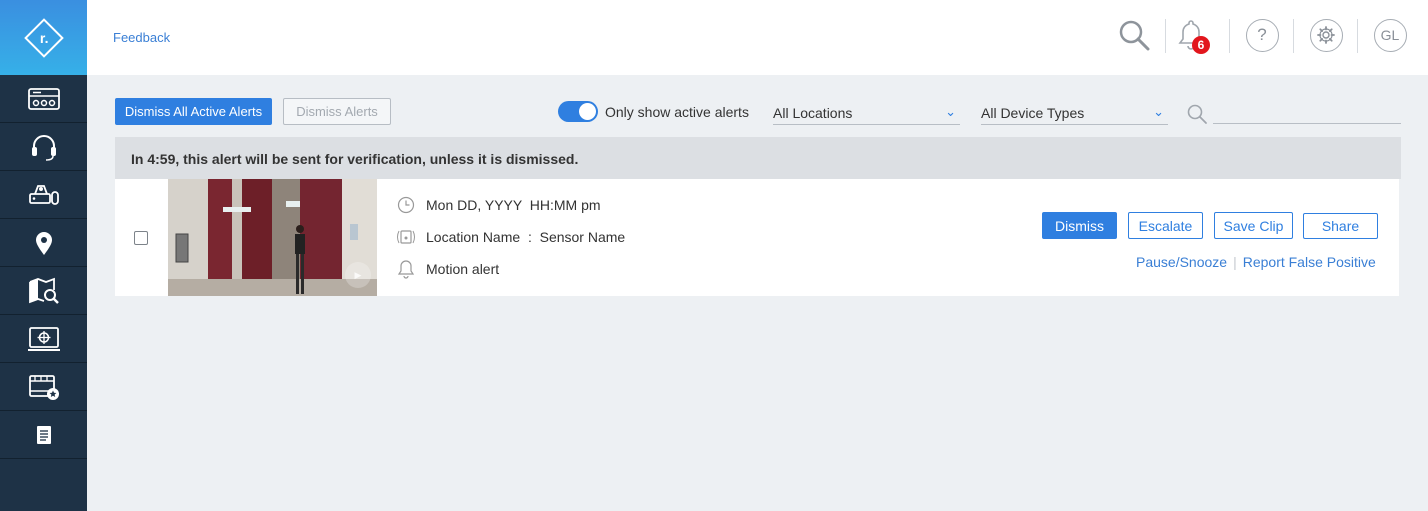 This screenshot has width=1428, height=511. What do you see at coordinates (513, 205) in the screenshot?
I see `alert-timestamp: Mon DD, YYYY HH:MM pm` at bounding box center [513, 205].